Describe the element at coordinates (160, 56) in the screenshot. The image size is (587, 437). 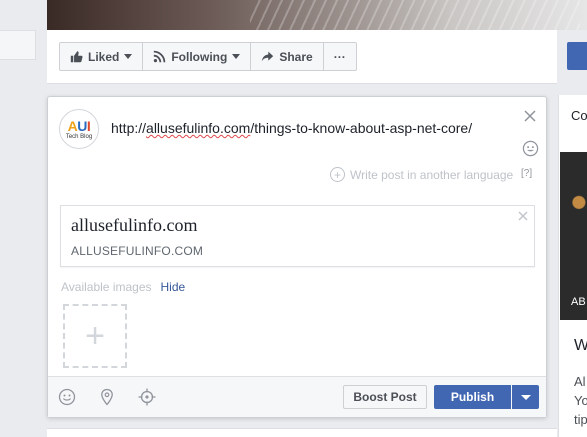
I see `rss-icon` at that location.